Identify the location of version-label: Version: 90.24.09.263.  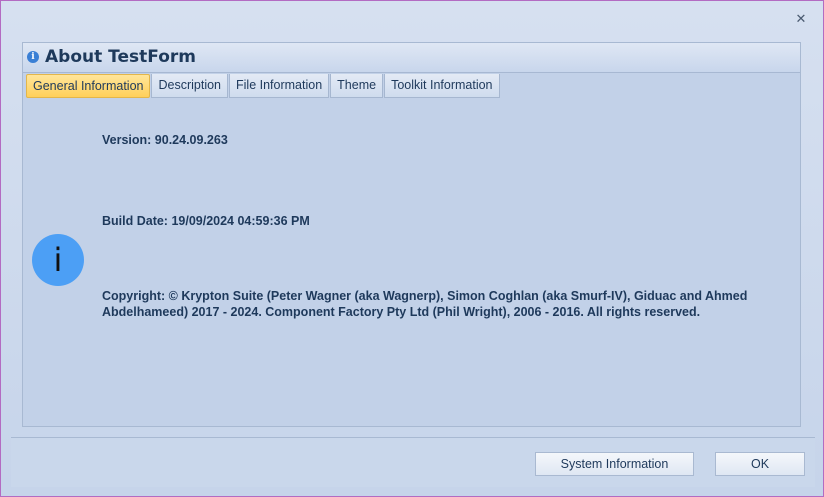
(165, 140).